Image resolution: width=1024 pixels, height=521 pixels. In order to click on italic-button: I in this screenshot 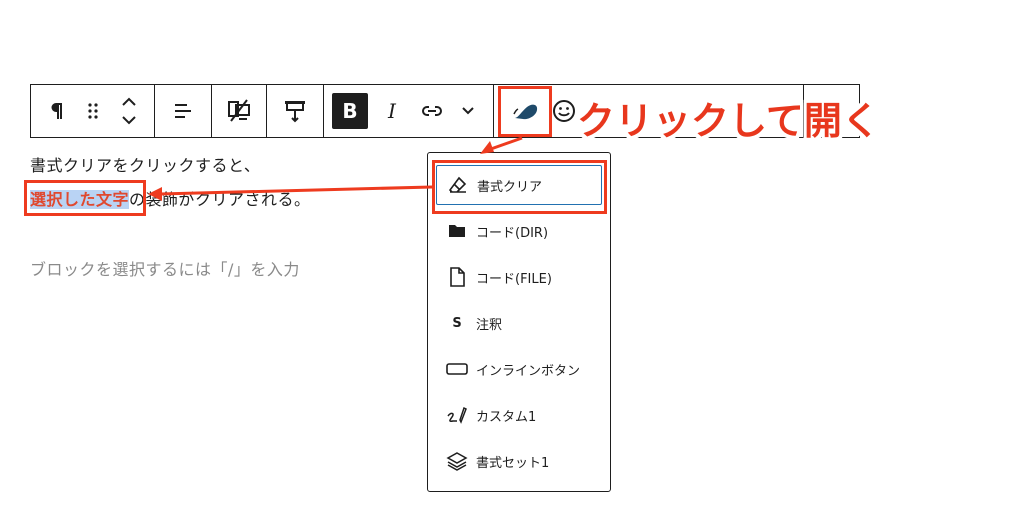, I will do `click(392, 111)`.